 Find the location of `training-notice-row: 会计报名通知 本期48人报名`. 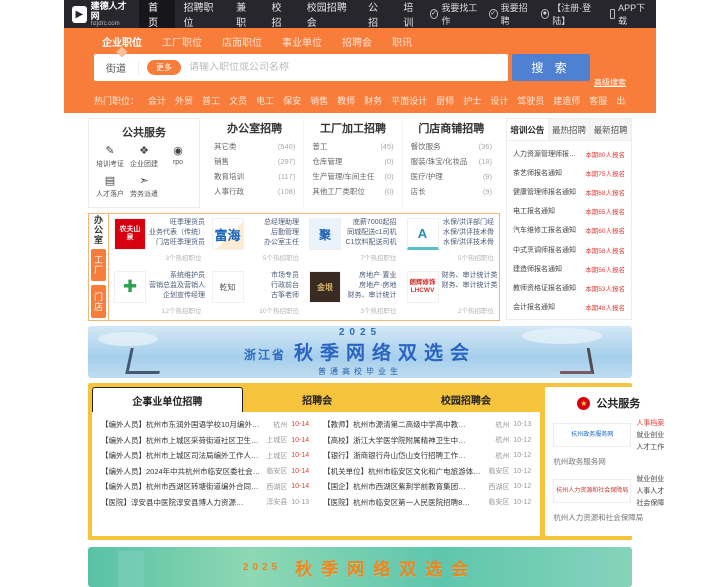

training-notice-row: 会计报名通知 本期48人报名 is located at coordinates (569, 307).